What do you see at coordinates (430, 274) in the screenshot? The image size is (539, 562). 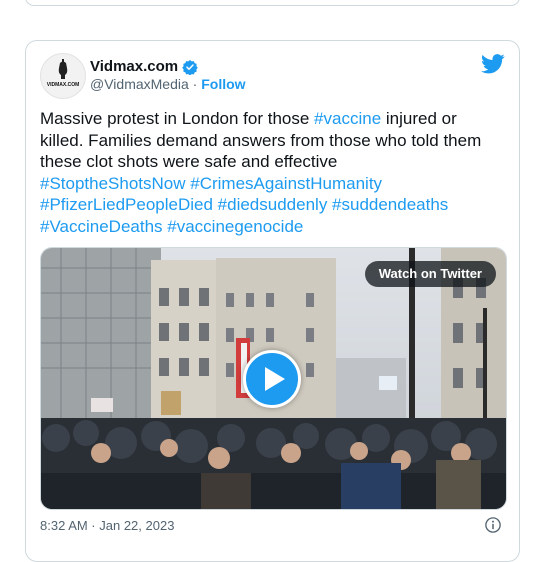 I see `watch-on-twitter-button: Watch on Twitter` at bounding box center [430, 274].